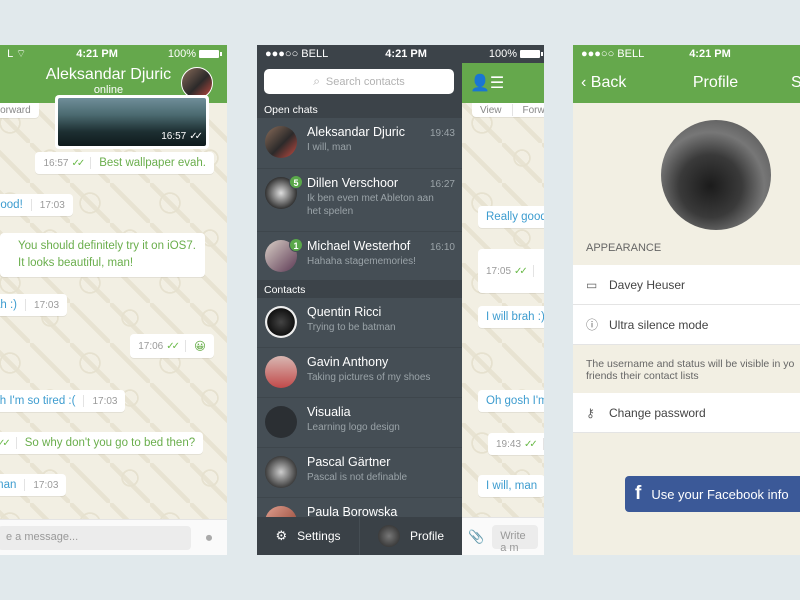  I want to click on open-chats-header: Open chats, so click(359, 109).